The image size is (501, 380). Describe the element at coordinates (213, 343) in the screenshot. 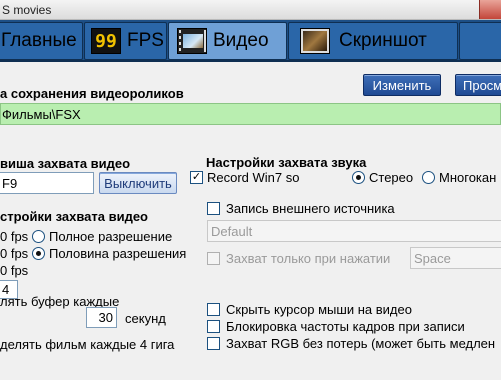

I see `lossless-rgb-checkbox` at that location.